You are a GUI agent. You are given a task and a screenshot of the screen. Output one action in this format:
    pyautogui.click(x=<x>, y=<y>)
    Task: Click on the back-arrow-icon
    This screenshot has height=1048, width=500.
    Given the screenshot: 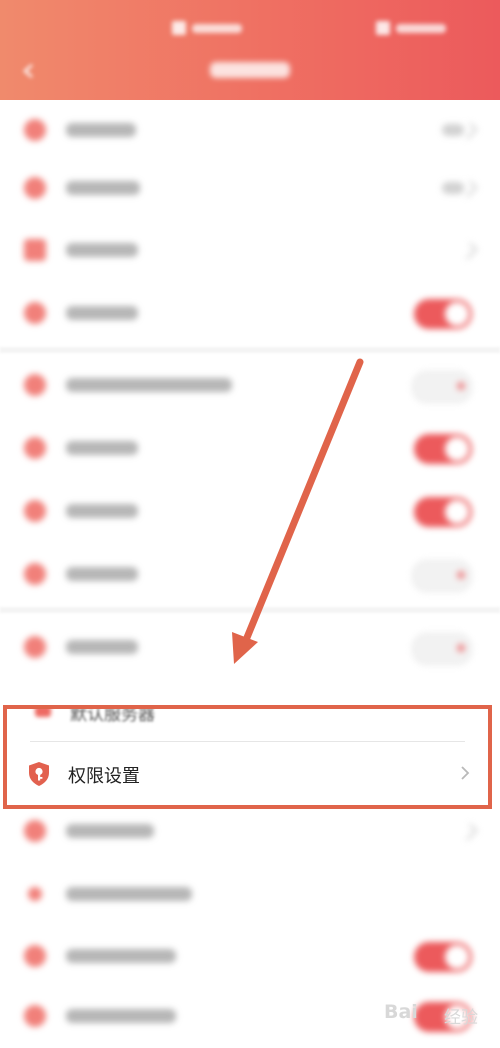 What is the action you would take?
    pyautogui.click(x=29, y=71)
    